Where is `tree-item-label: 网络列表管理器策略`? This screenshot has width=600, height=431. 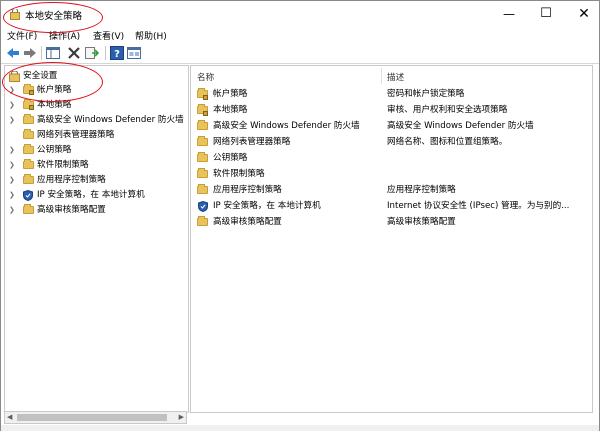 tree-item-label: 网络列表管理器策略 is located at coordinates (76, 135).